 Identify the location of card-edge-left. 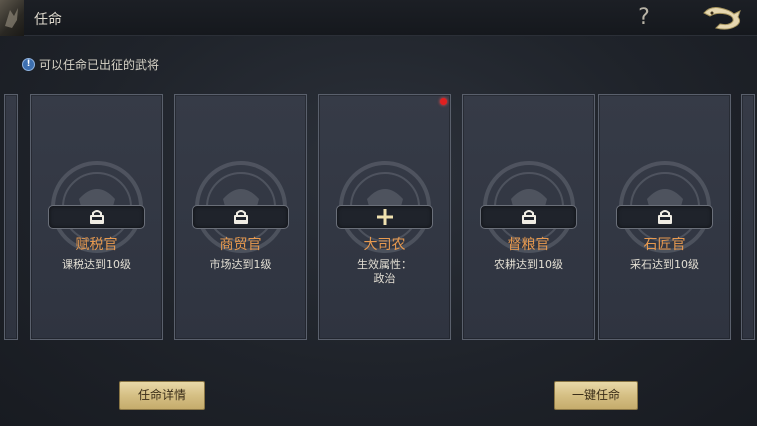
(11, 217).